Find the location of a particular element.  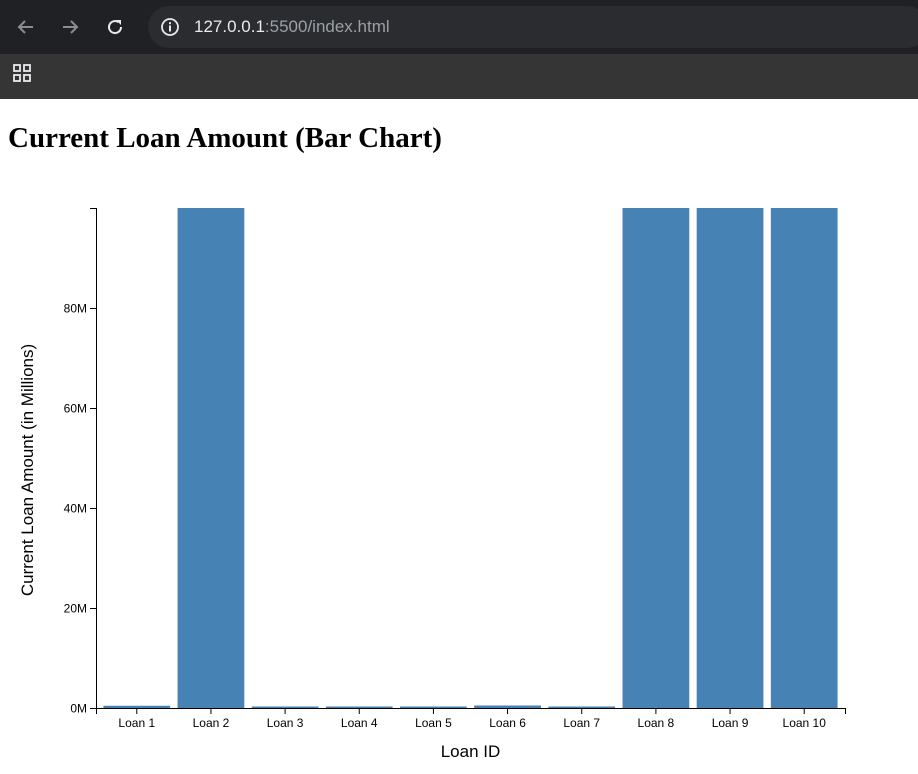

x-axis-line is located at coordinates (471, 711).